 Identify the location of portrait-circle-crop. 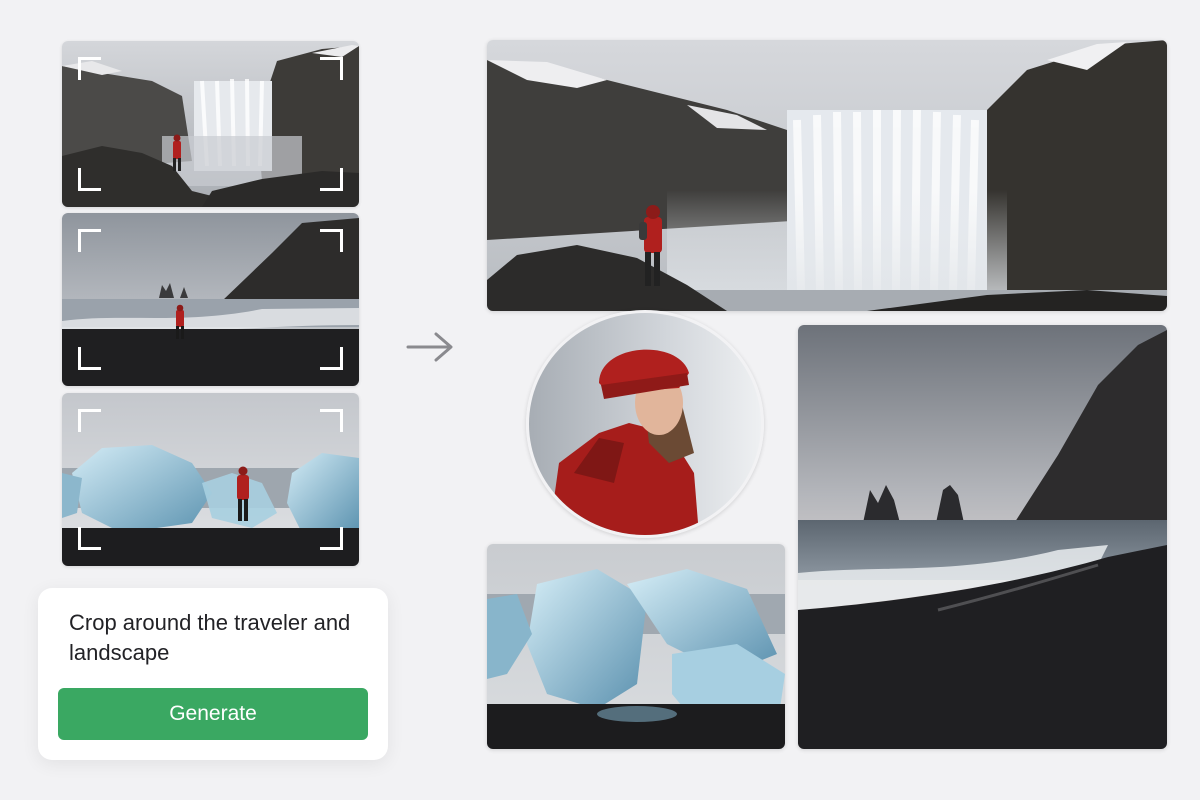
(645, 424).